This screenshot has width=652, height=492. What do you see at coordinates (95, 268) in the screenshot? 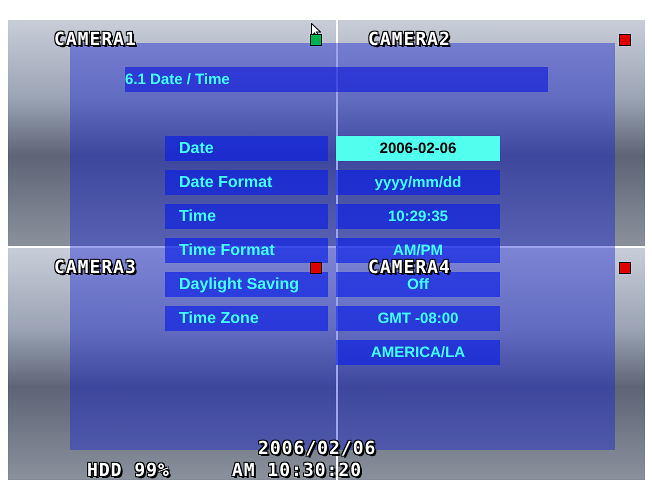
I see `camera-label: CAMERA3` at bounding box center [95, 268].